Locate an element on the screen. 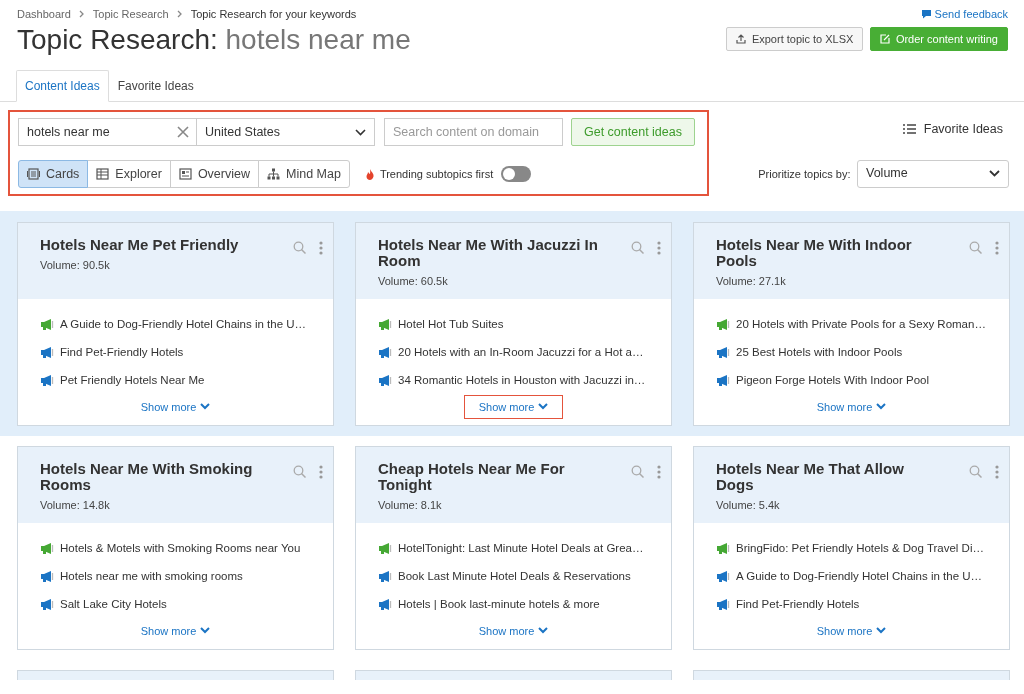 This screenshot has width=1024, height=694. breadcrumb-current: Topic Research for your keywords is located at coordinates (273, 14).